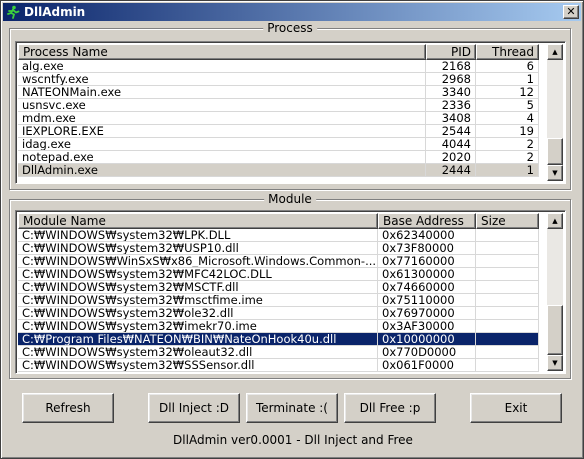  I want to click on close-button: ✕, so click(571, 12).